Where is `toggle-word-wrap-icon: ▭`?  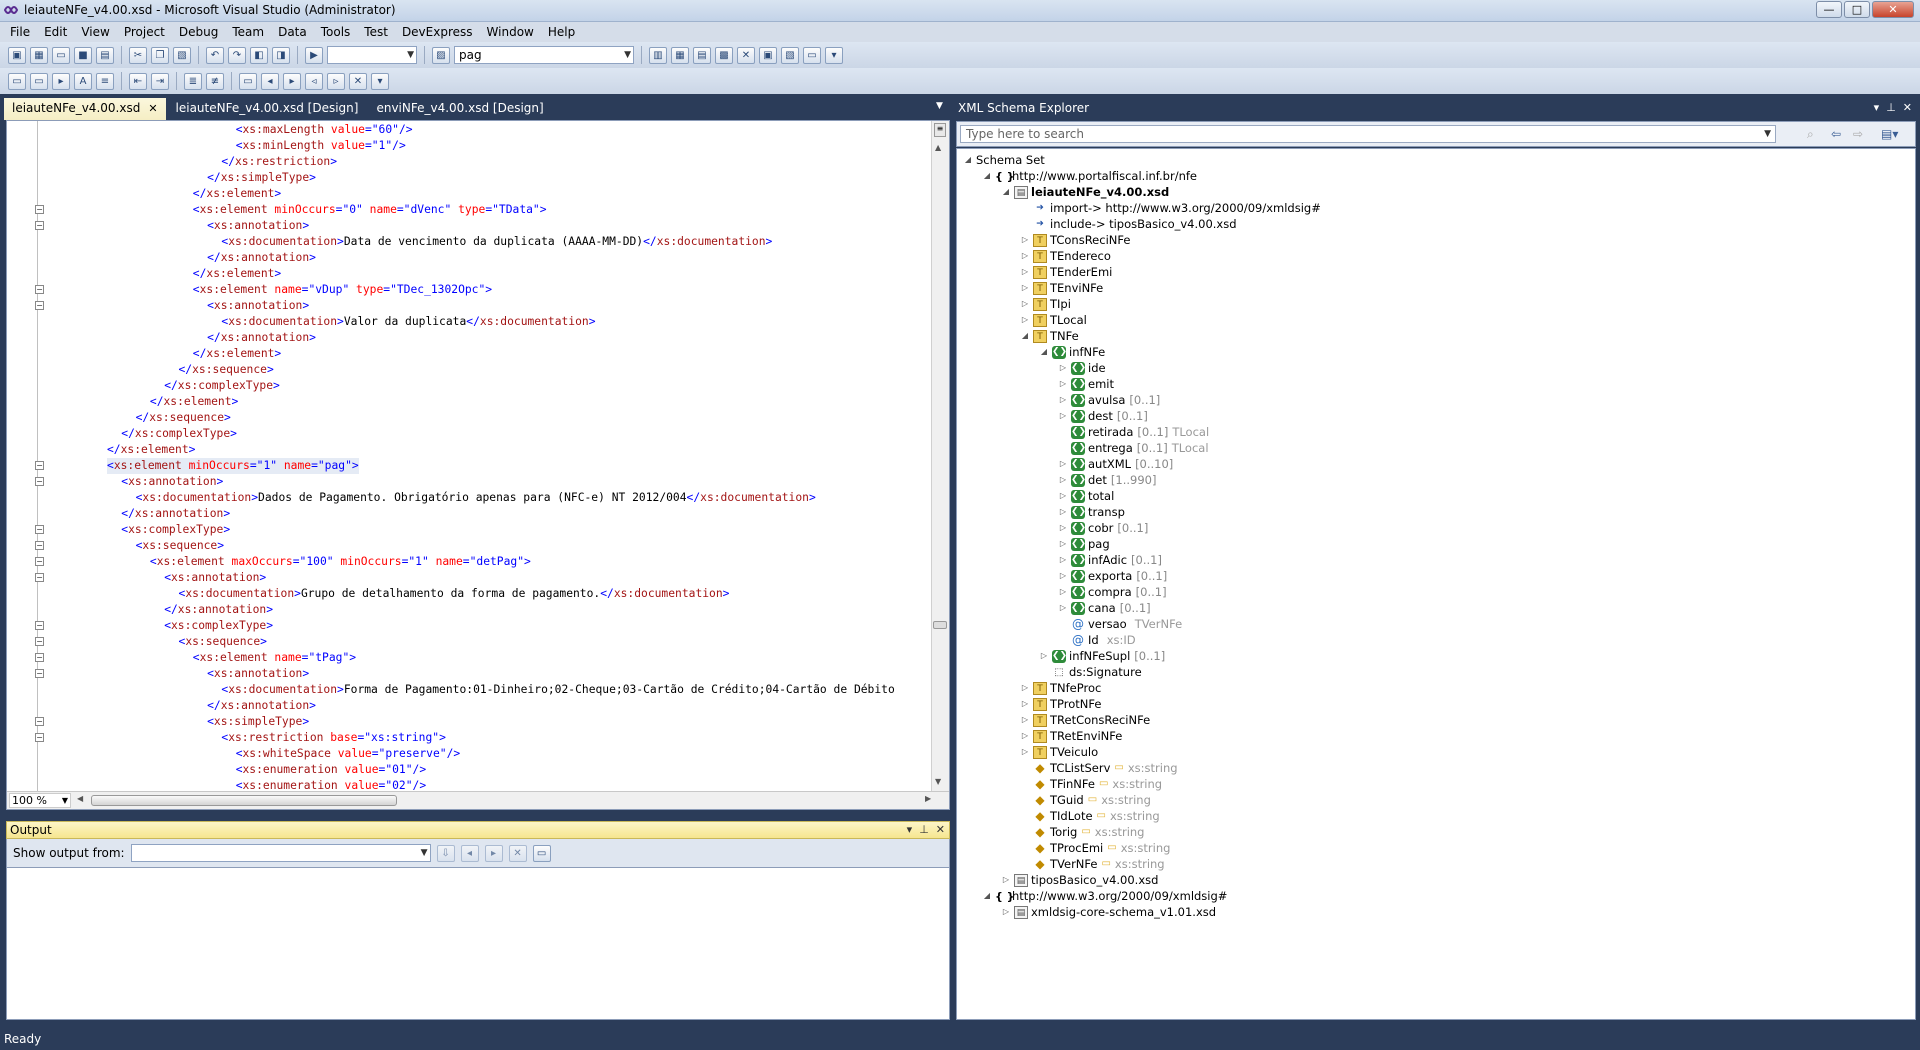
toggle-word-wrap-icon: ▭ is located at coordinates (541, 853).